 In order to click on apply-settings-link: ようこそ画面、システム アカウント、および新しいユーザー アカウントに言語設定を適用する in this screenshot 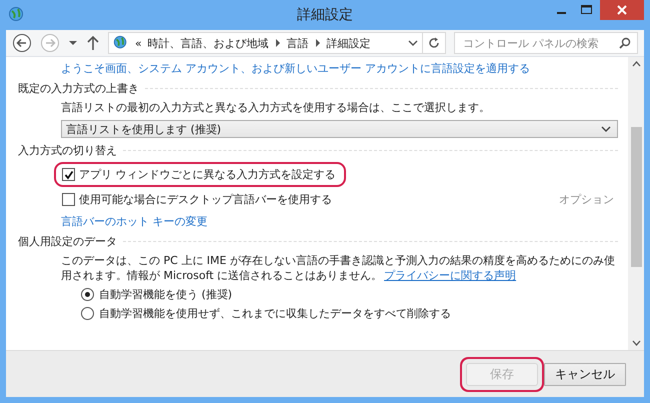, I will do `click(339, 68)`.